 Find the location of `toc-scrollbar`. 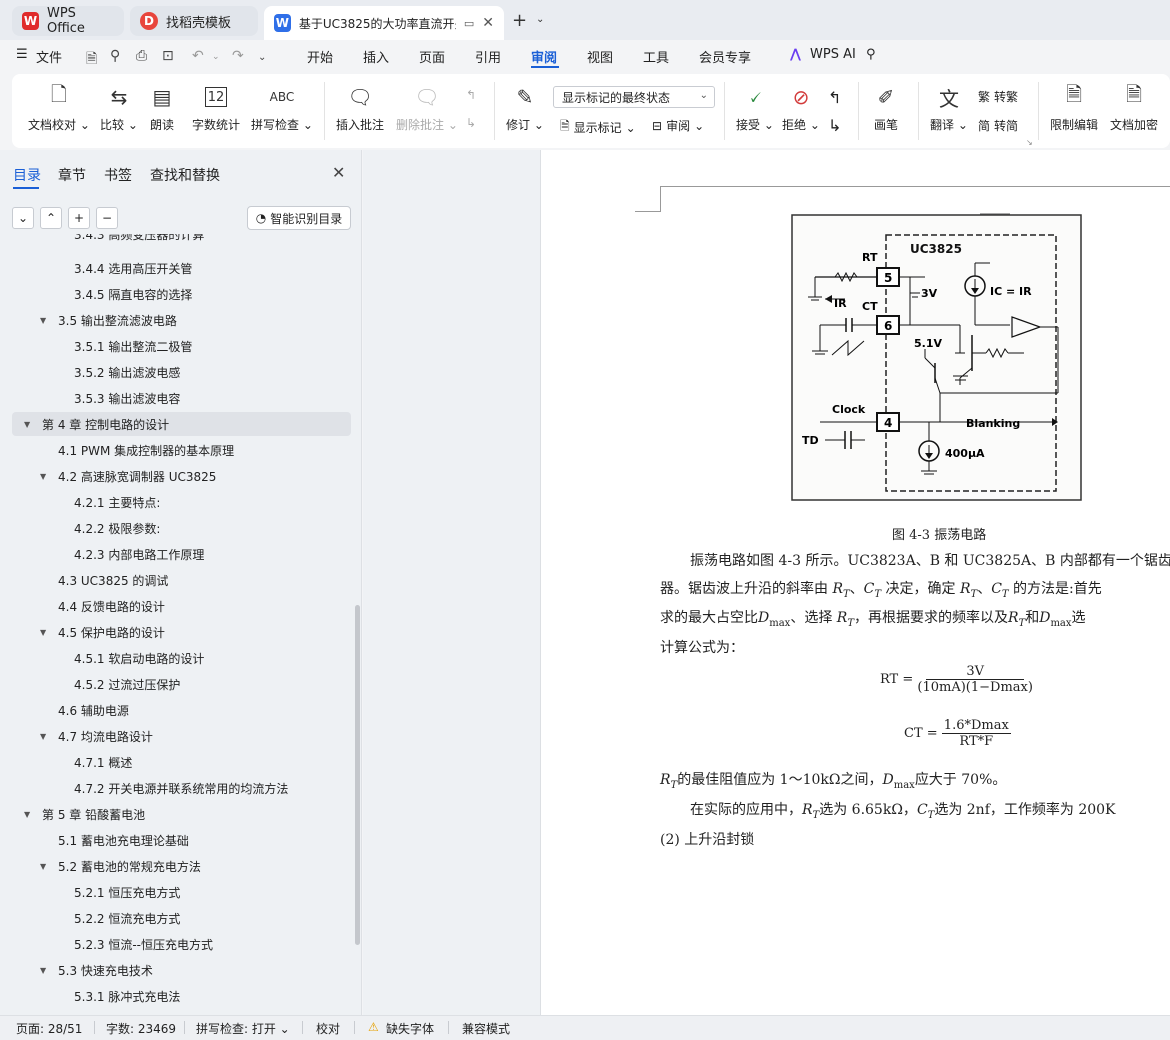

toc-scrollbar is located at coordinates (357, 775).